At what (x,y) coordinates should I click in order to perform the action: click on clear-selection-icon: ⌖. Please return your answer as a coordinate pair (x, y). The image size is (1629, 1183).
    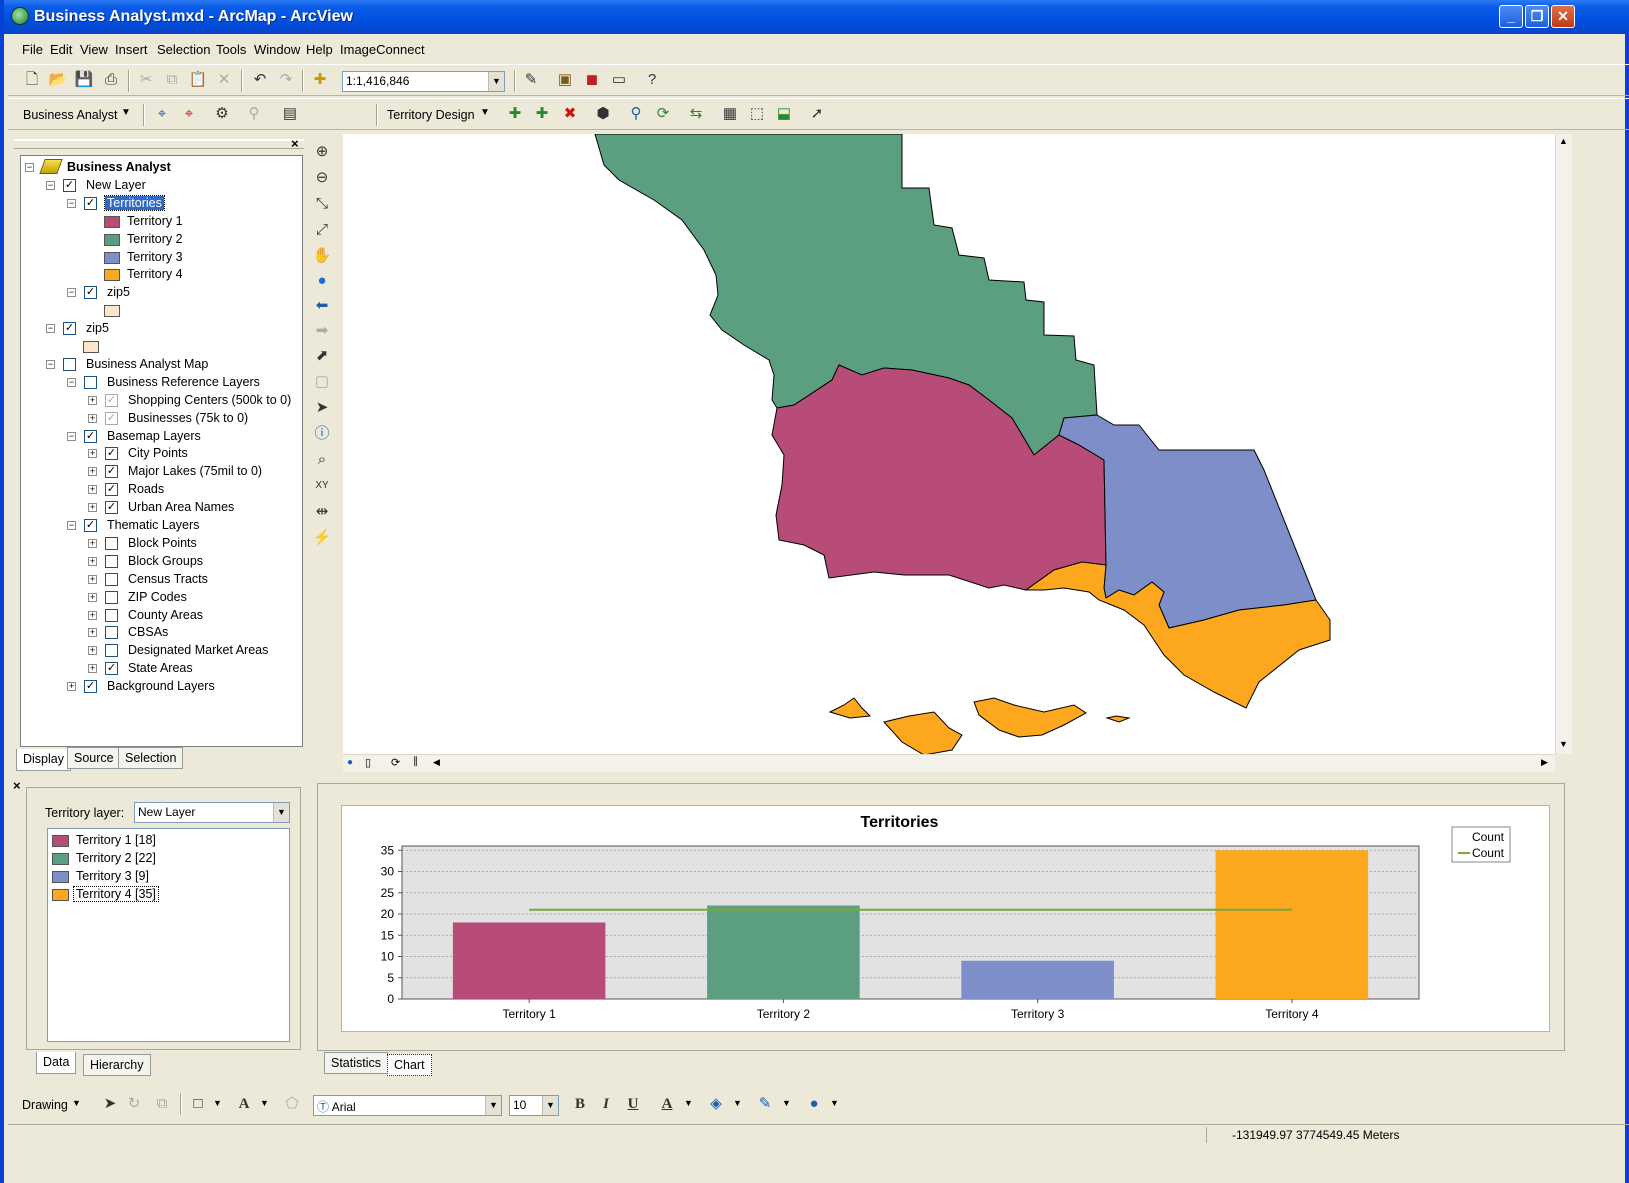
    Looking at the image, I should click on (189, 114).